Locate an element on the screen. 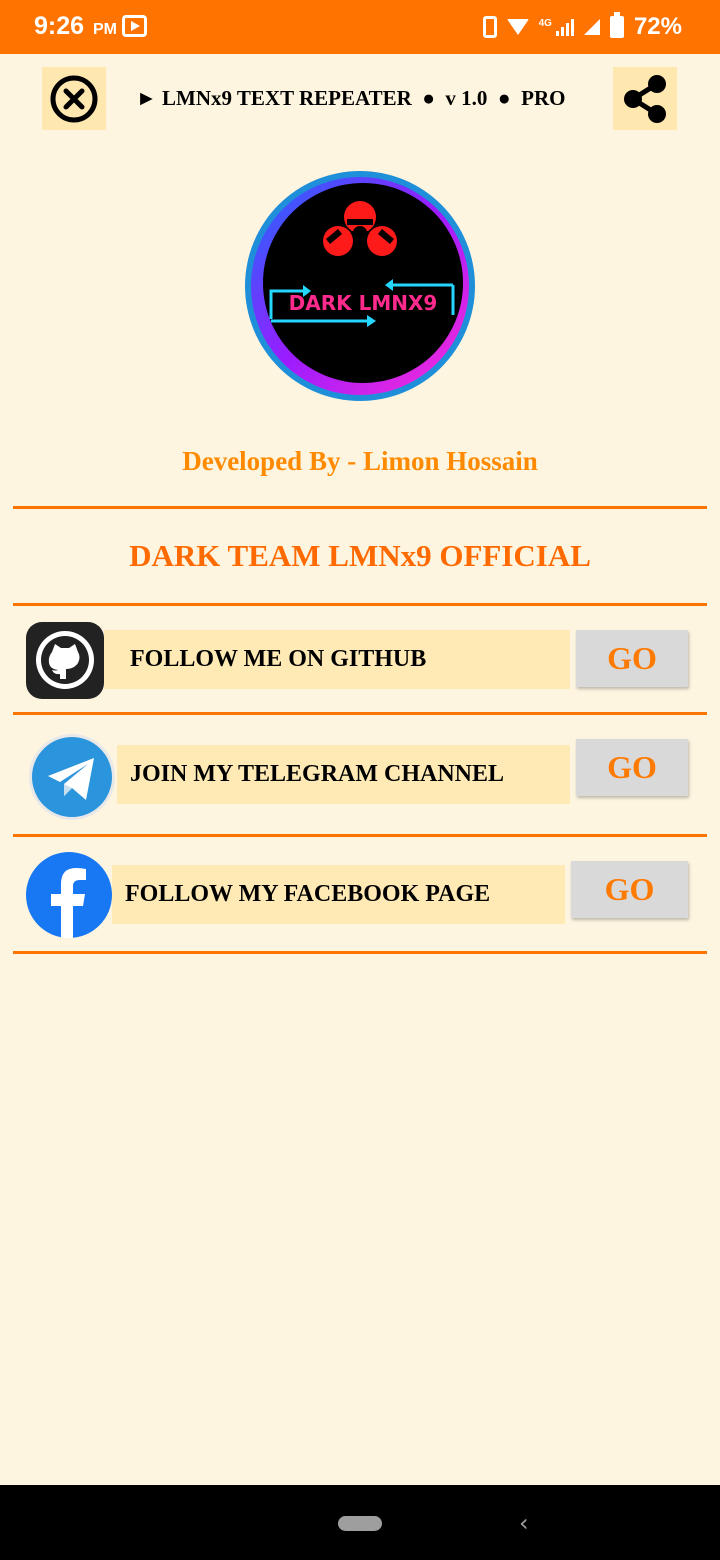 This screenshot has width=720, height=1560. close-circle-icon is located at coordinates (74, 98).